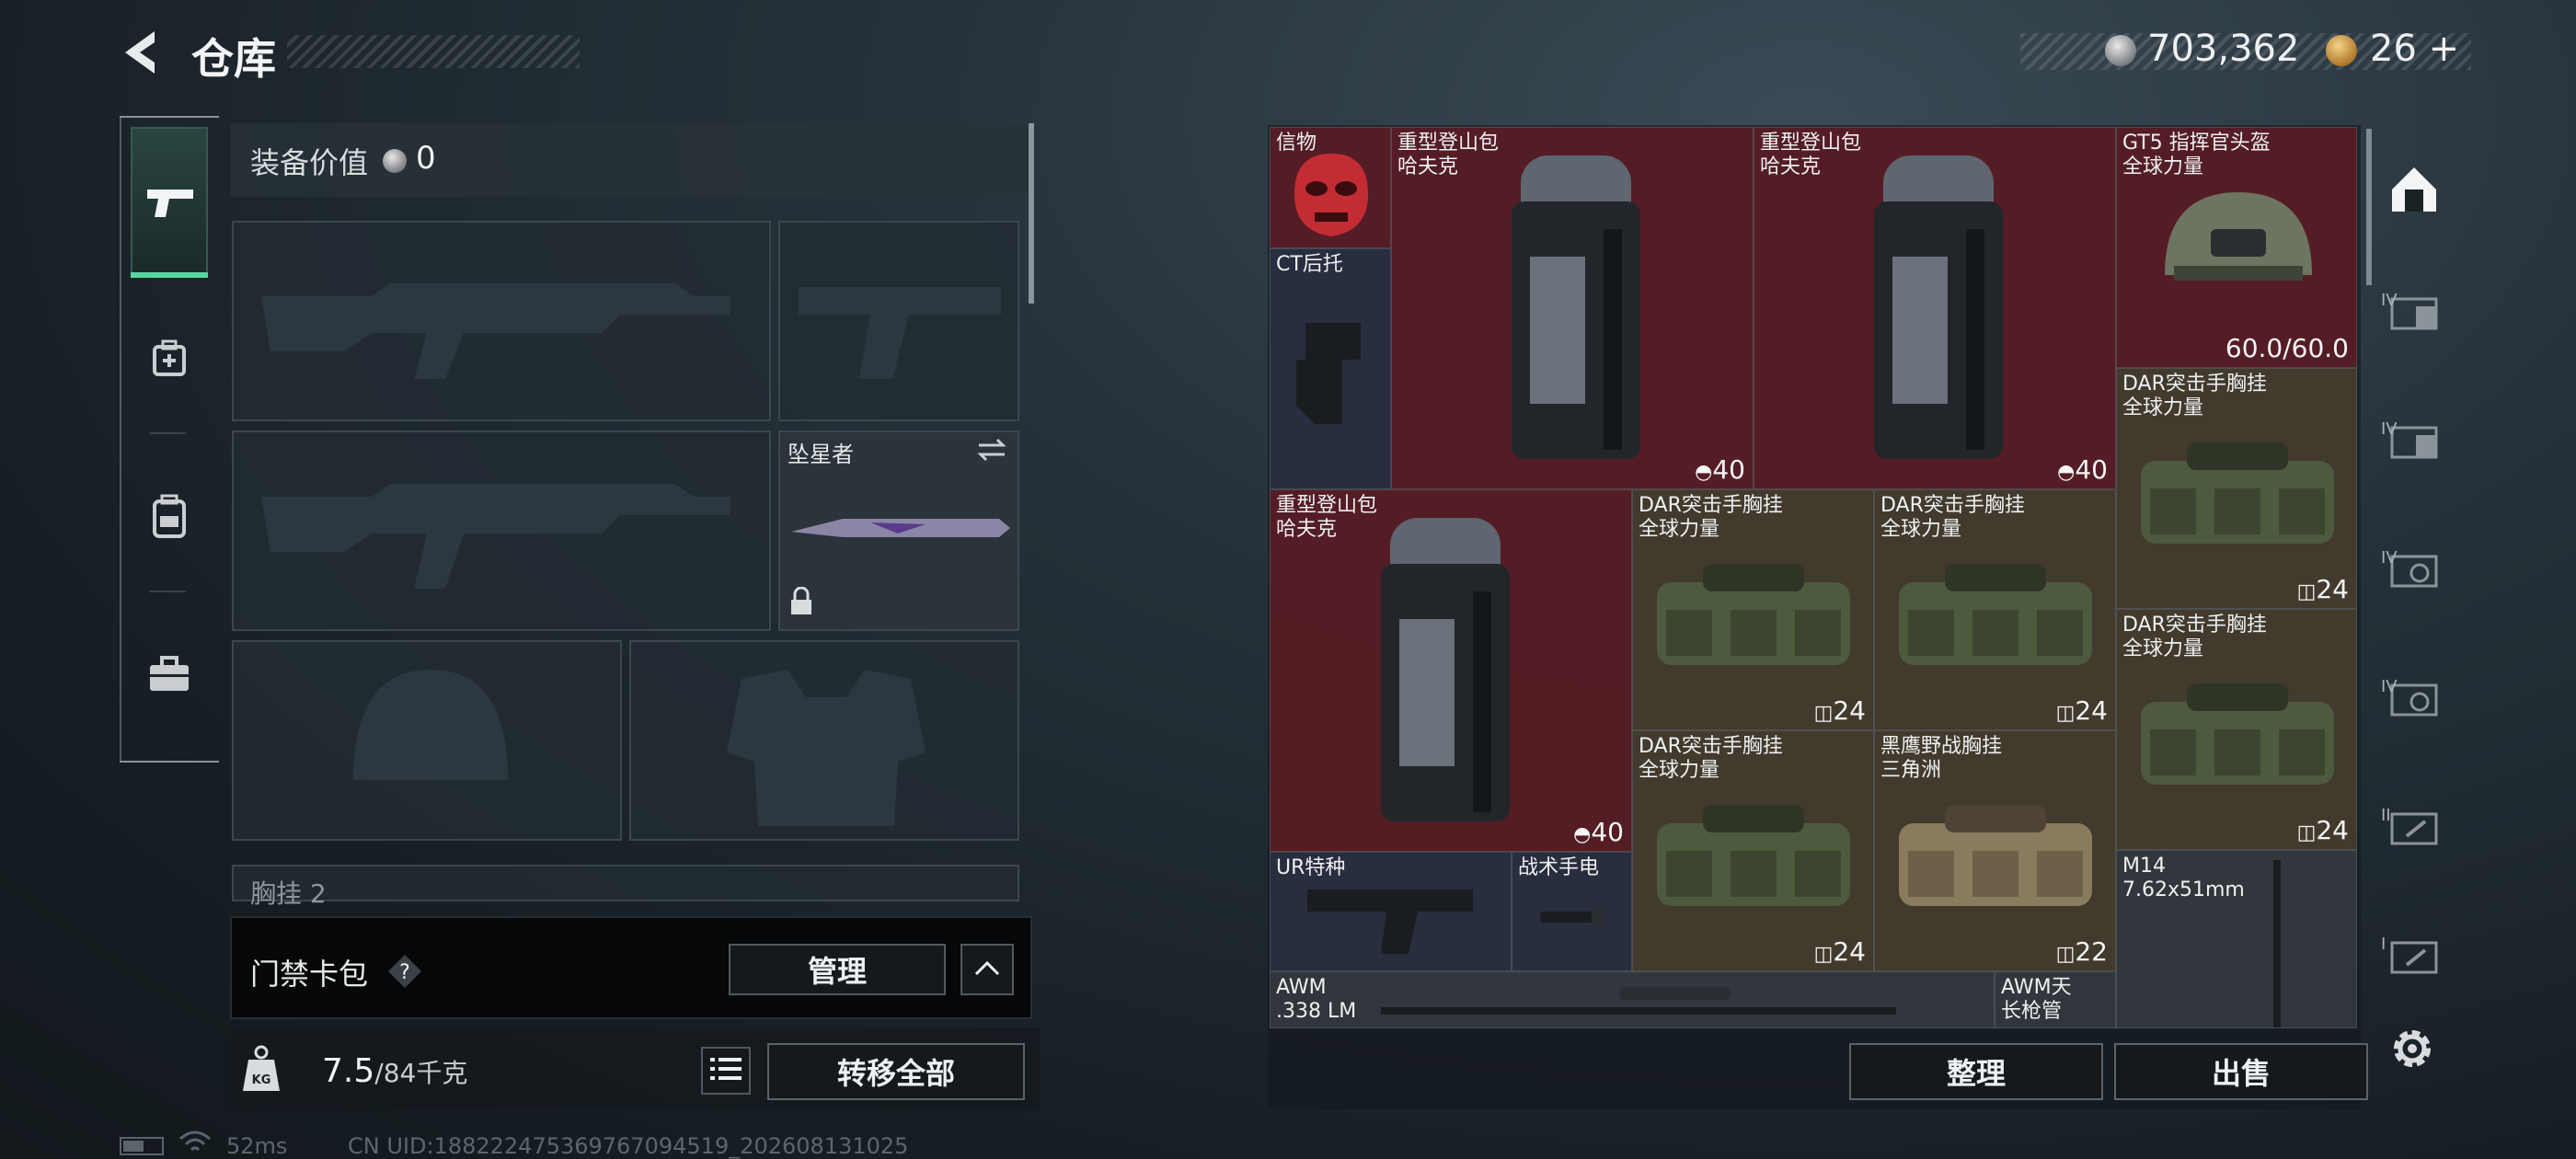  Describe the element at coordinates (1572, 911) in the screenshot. I see `stash-item: 战术手电` at that location.